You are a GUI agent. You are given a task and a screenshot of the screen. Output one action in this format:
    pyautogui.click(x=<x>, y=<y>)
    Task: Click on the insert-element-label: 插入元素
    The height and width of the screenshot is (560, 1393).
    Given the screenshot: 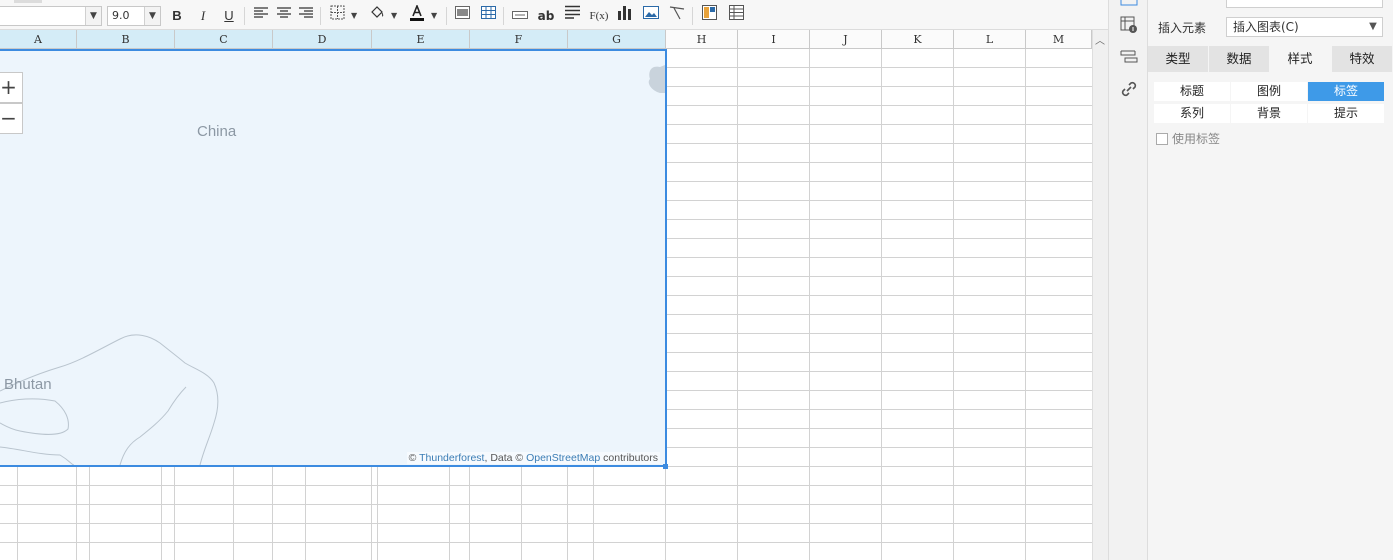 What is the action you would take?
    pyautogui.click(x=1182, y=28)
    